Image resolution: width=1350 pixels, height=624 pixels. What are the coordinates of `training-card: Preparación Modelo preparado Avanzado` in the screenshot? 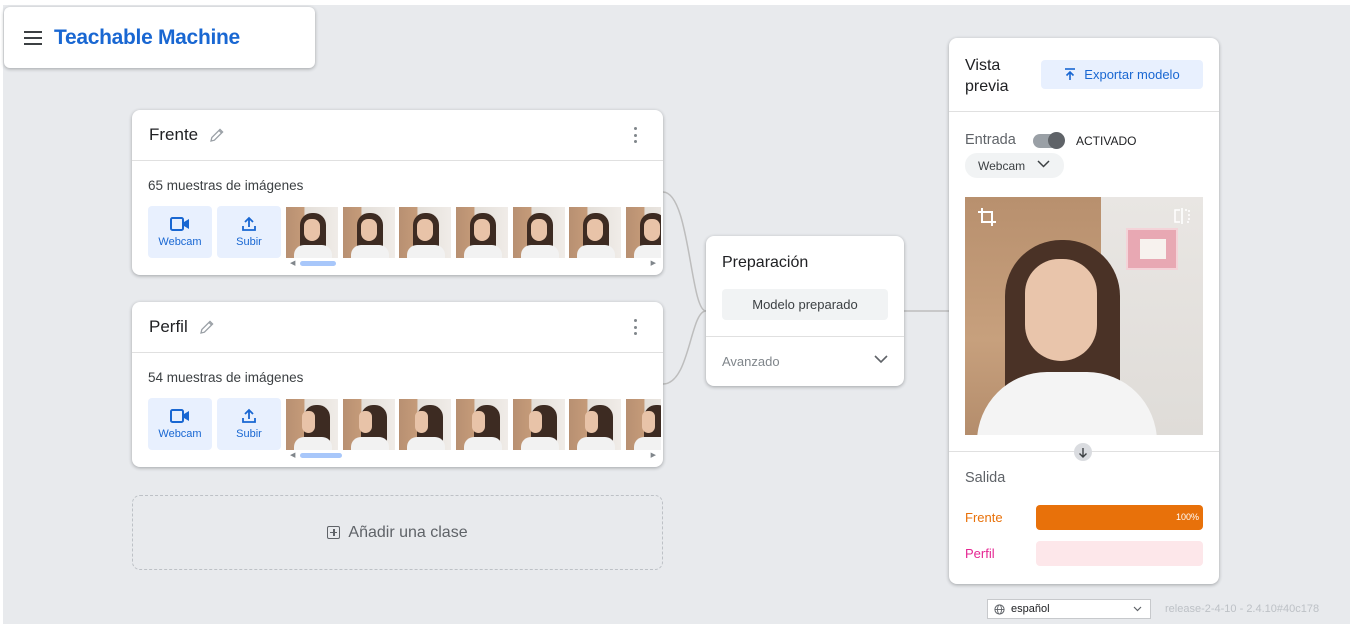 It's located at (805, 311).